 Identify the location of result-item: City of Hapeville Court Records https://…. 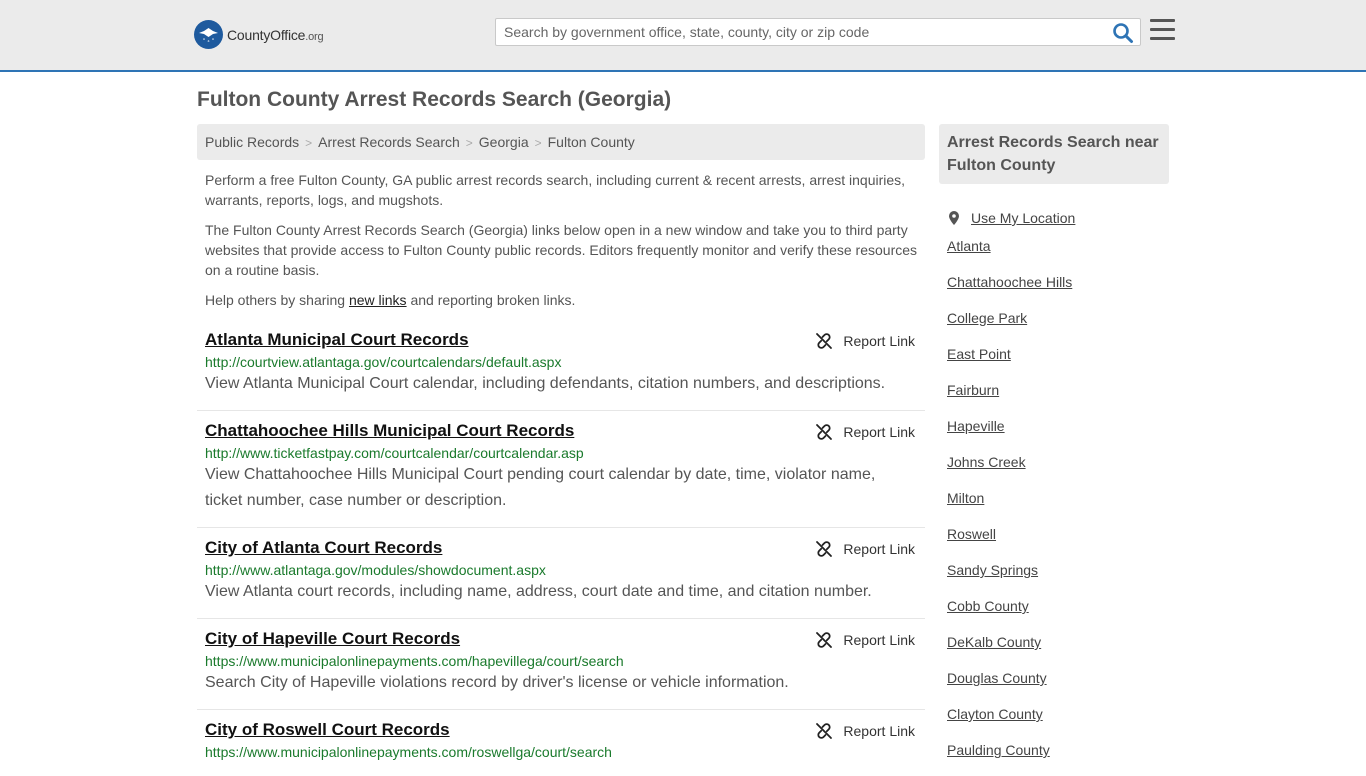
(561, 669).